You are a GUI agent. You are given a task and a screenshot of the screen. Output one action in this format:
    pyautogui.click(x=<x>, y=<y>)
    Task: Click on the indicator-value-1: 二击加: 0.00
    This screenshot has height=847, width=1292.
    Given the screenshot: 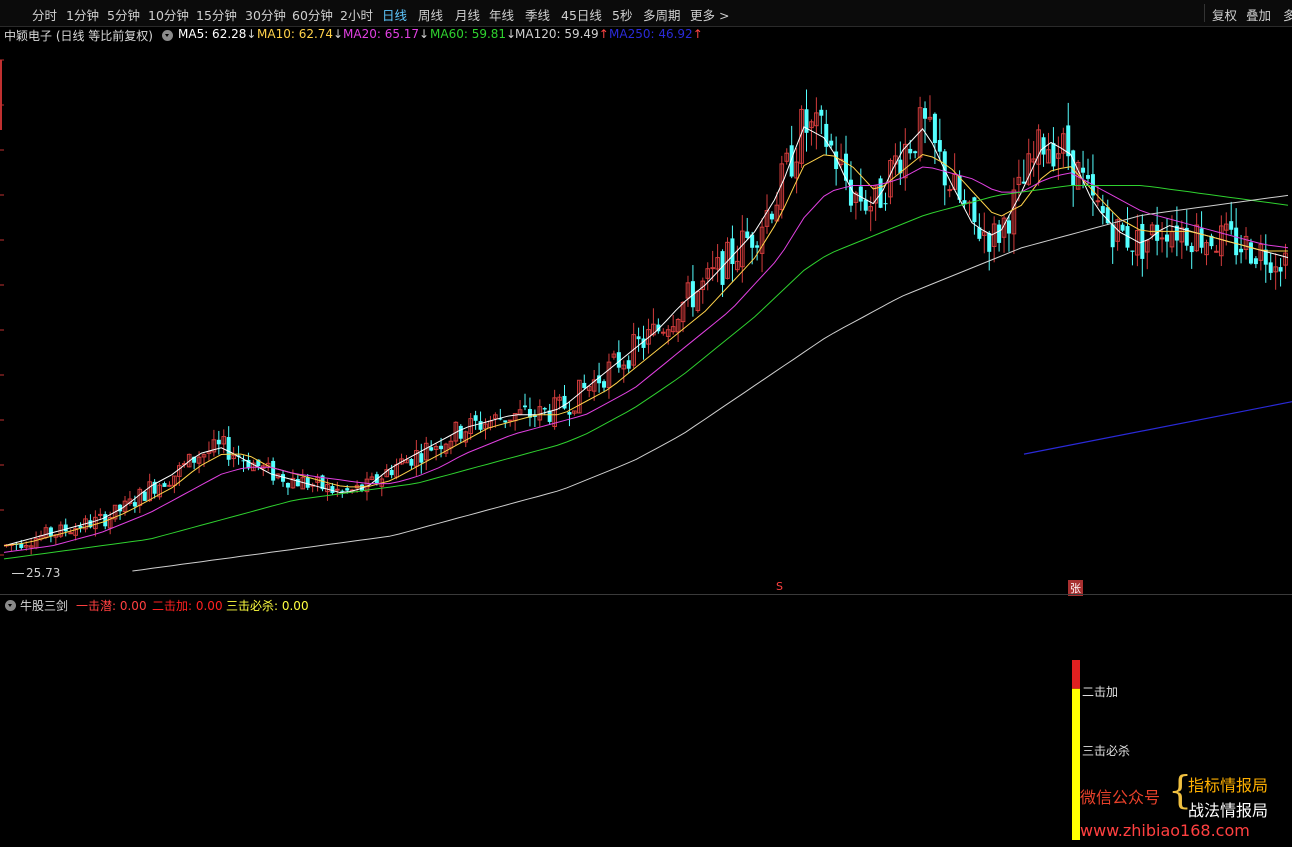 What is the action you would take?
    pyautogui.click(x=187, y=606)
    